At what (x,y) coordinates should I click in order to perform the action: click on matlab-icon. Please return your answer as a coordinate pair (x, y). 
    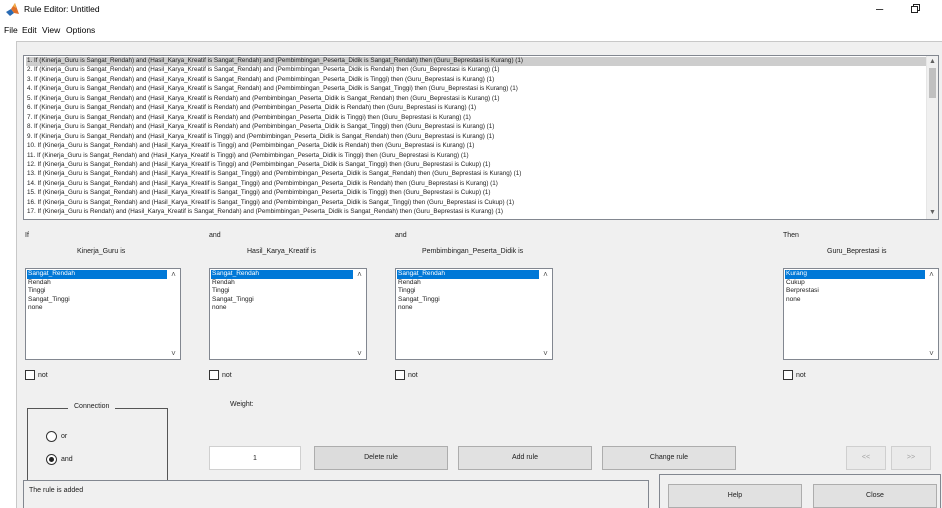
    Looking at the image, I should click on (12, 9).